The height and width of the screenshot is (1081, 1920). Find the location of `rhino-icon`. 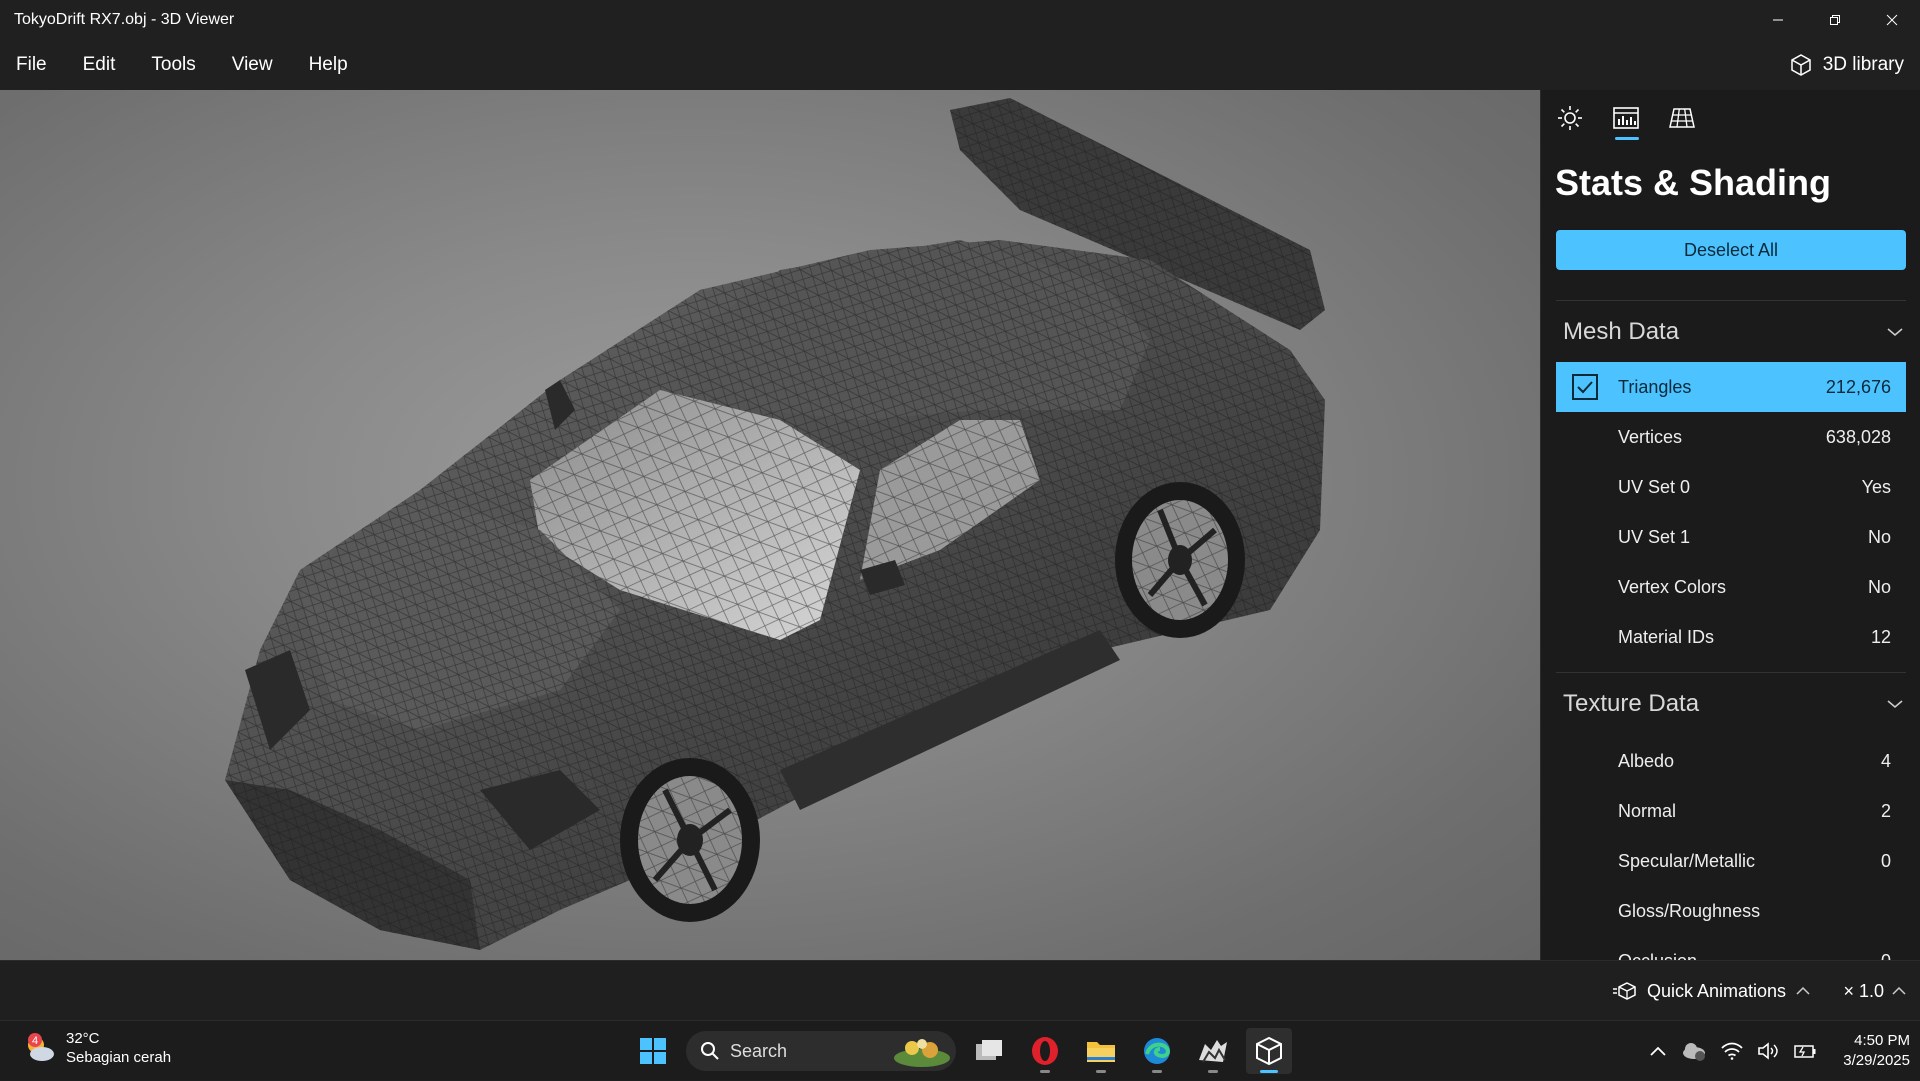

rhino-icon is located at coordinates (1213, 1051).